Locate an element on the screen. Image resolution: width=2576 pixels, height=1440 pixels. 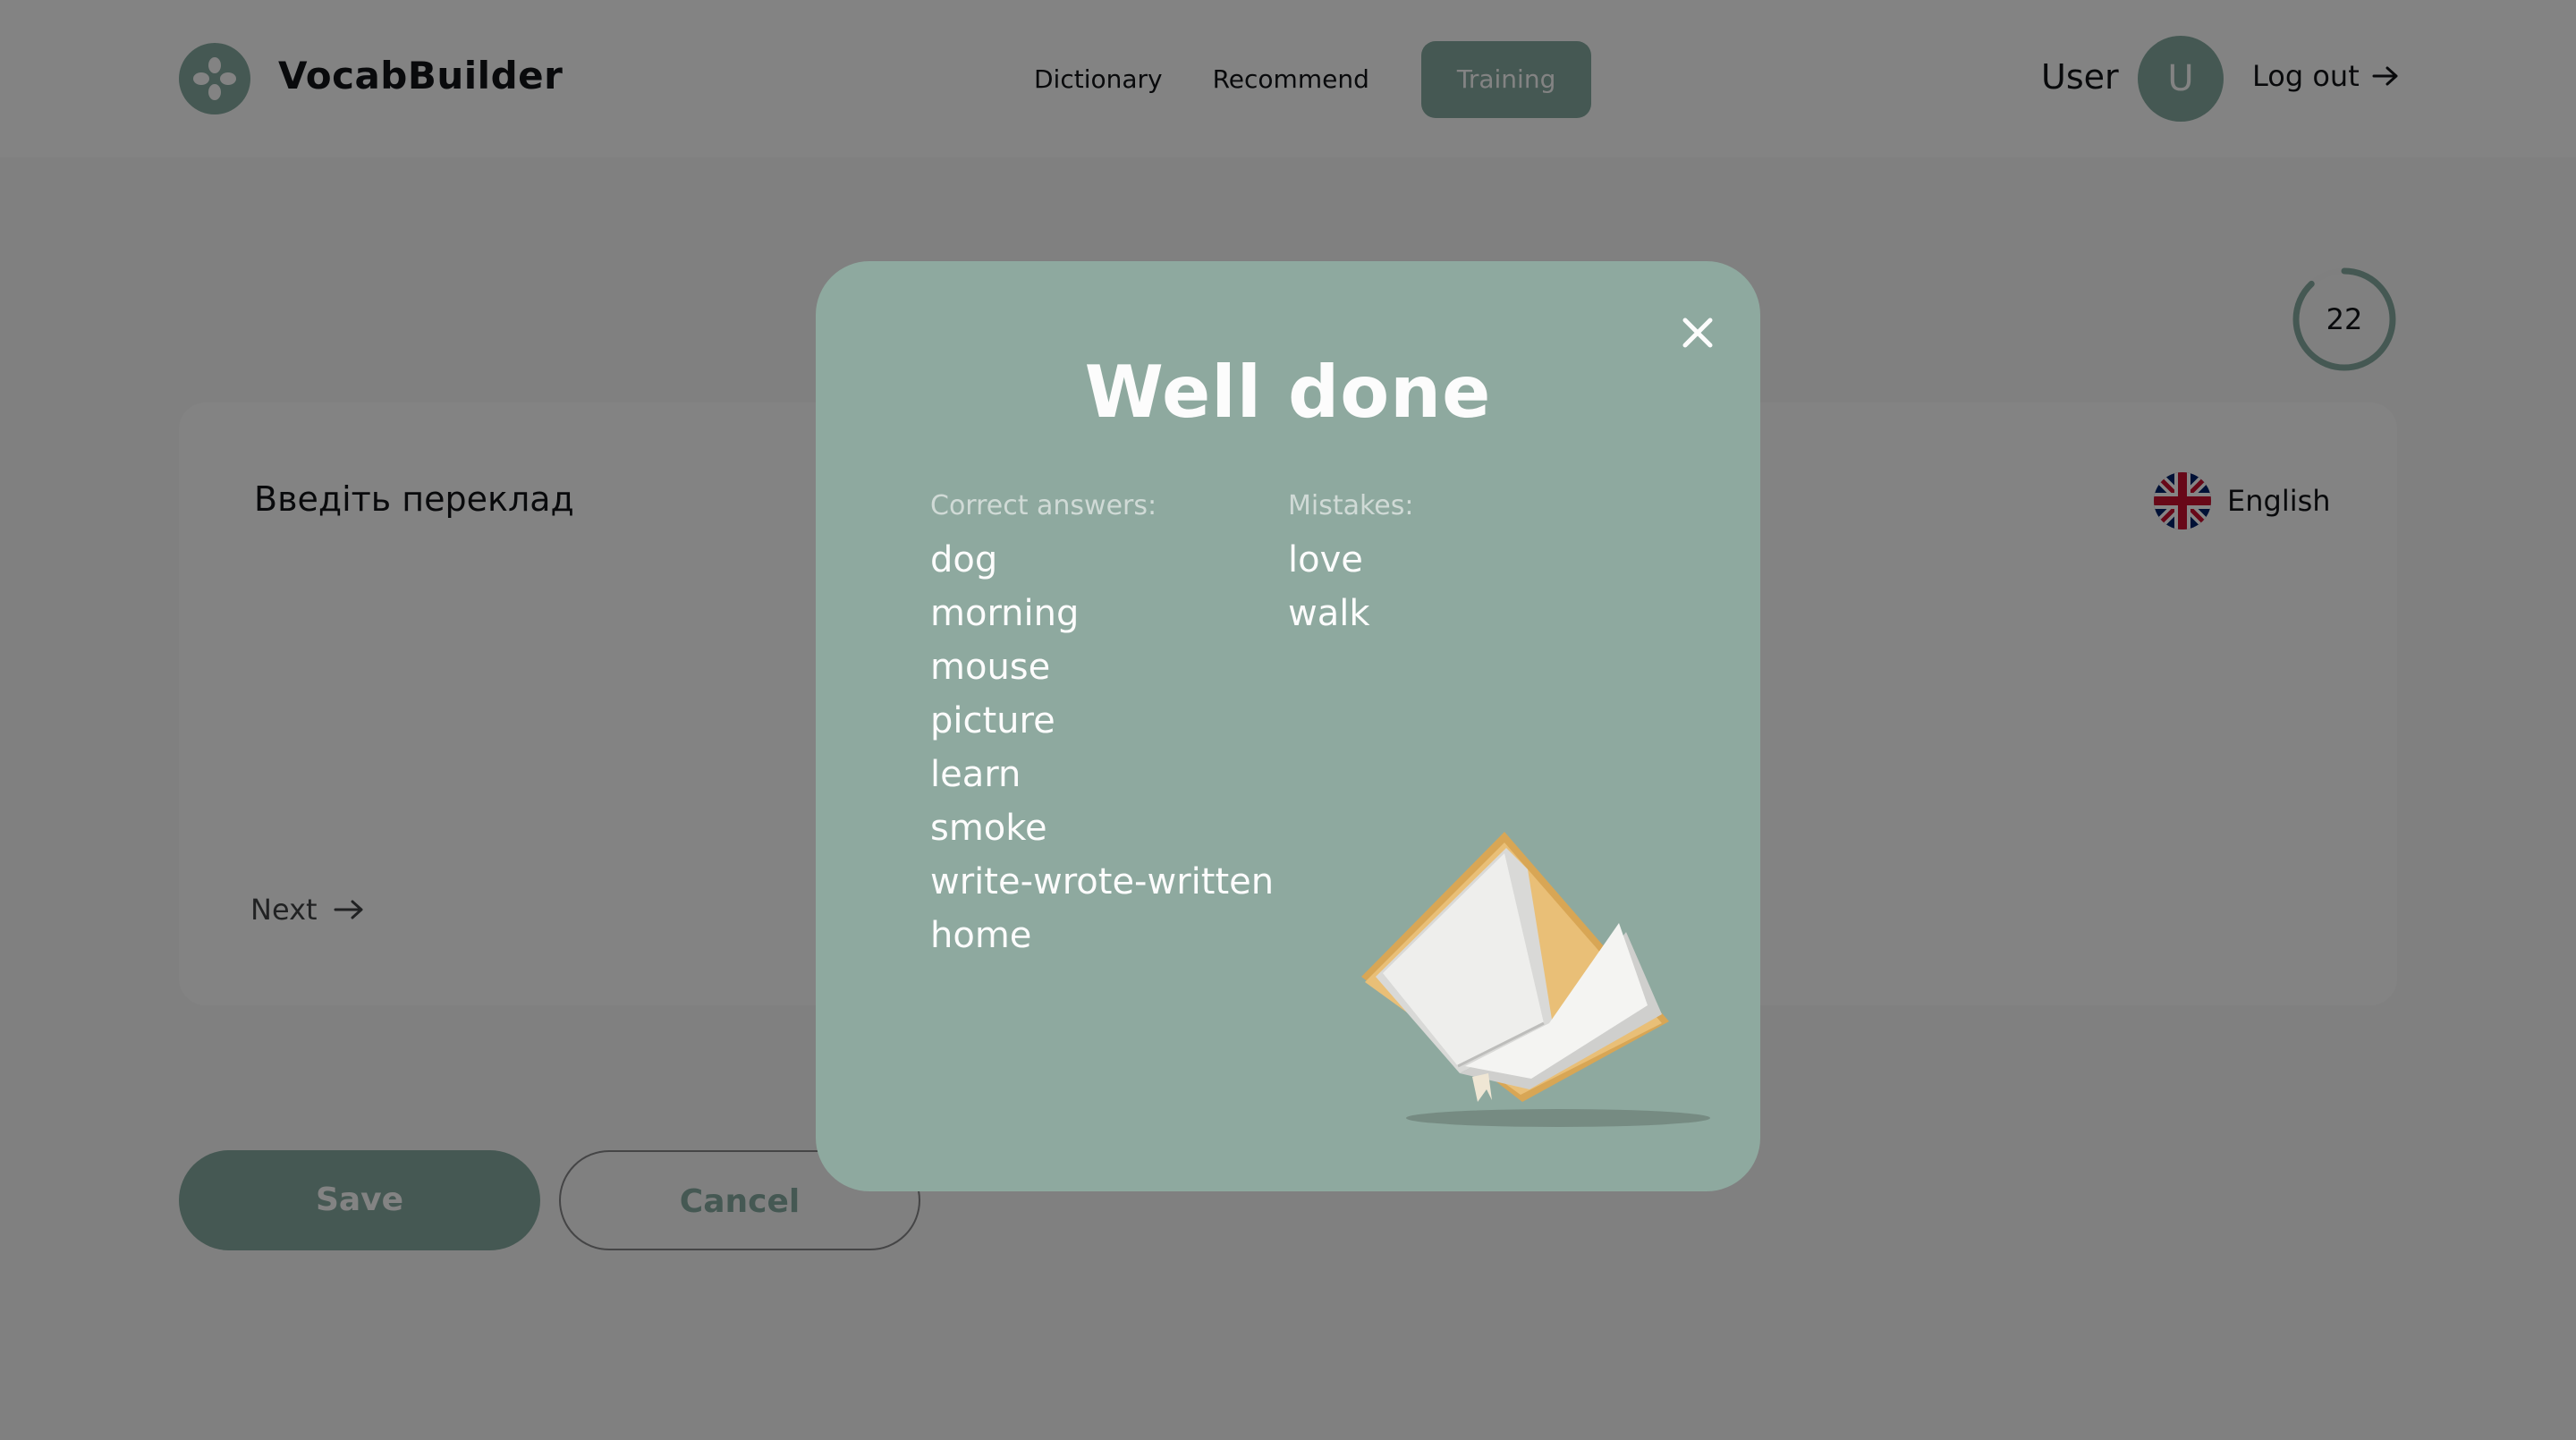
correct-word: dog is located at coordinates (964, 559).